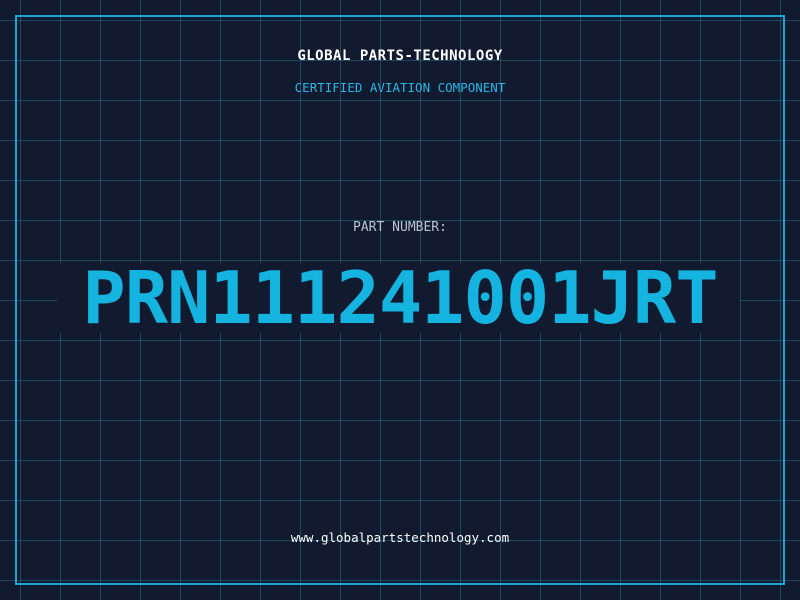 Image resolution: width=800 pixels, height=600 pixels. Describe the element at coordinates (400, 87) in the screenshot. I see `certification-subtitle: CERTIFIED AVIATION COMPONENT` at that location.